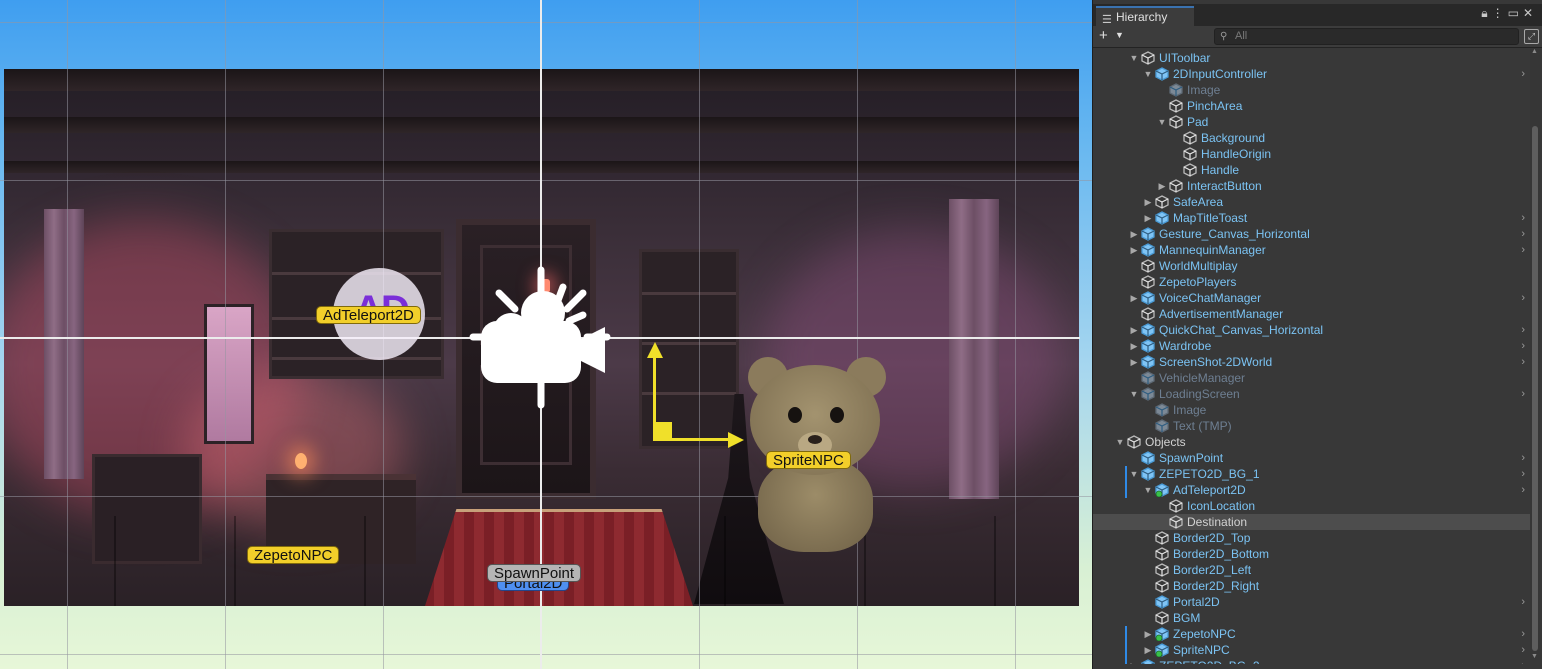 The height and width of the screenshot is (669, 1542). What do you see at coordinates (1312, 522) in the screenshot?
I see `hierarchy-row: Destination` at bounding box center [1312, 522].